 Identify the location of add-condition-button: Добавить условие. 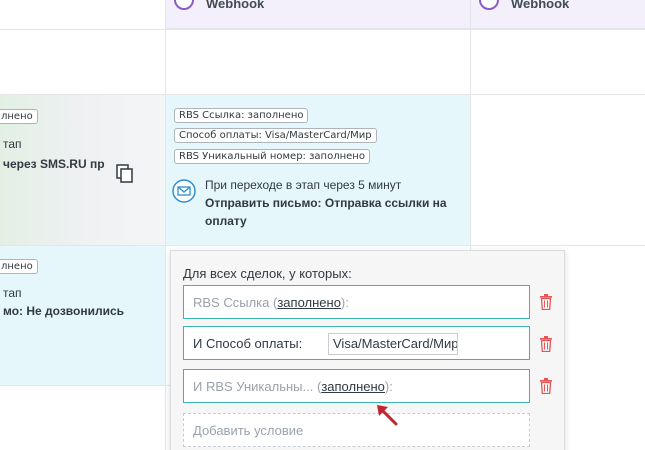
(356, 430).